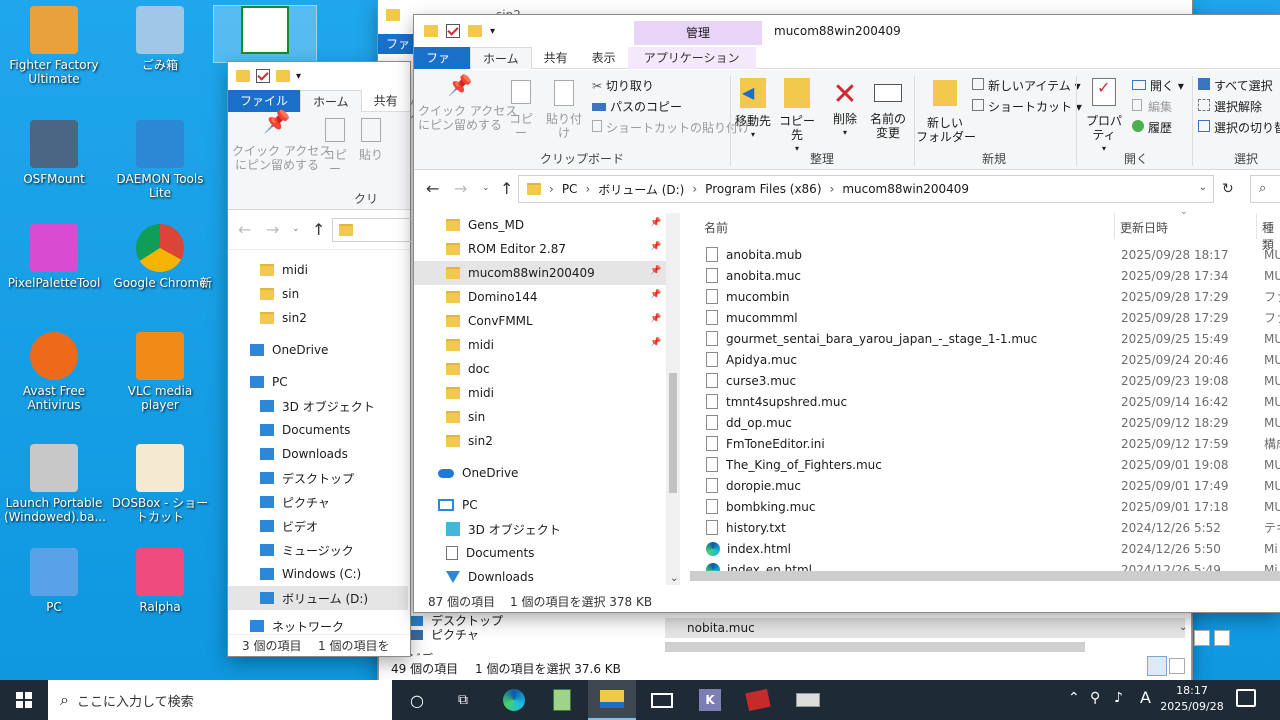  I want to click on nav-item-folder: sin, so click(335, 294).